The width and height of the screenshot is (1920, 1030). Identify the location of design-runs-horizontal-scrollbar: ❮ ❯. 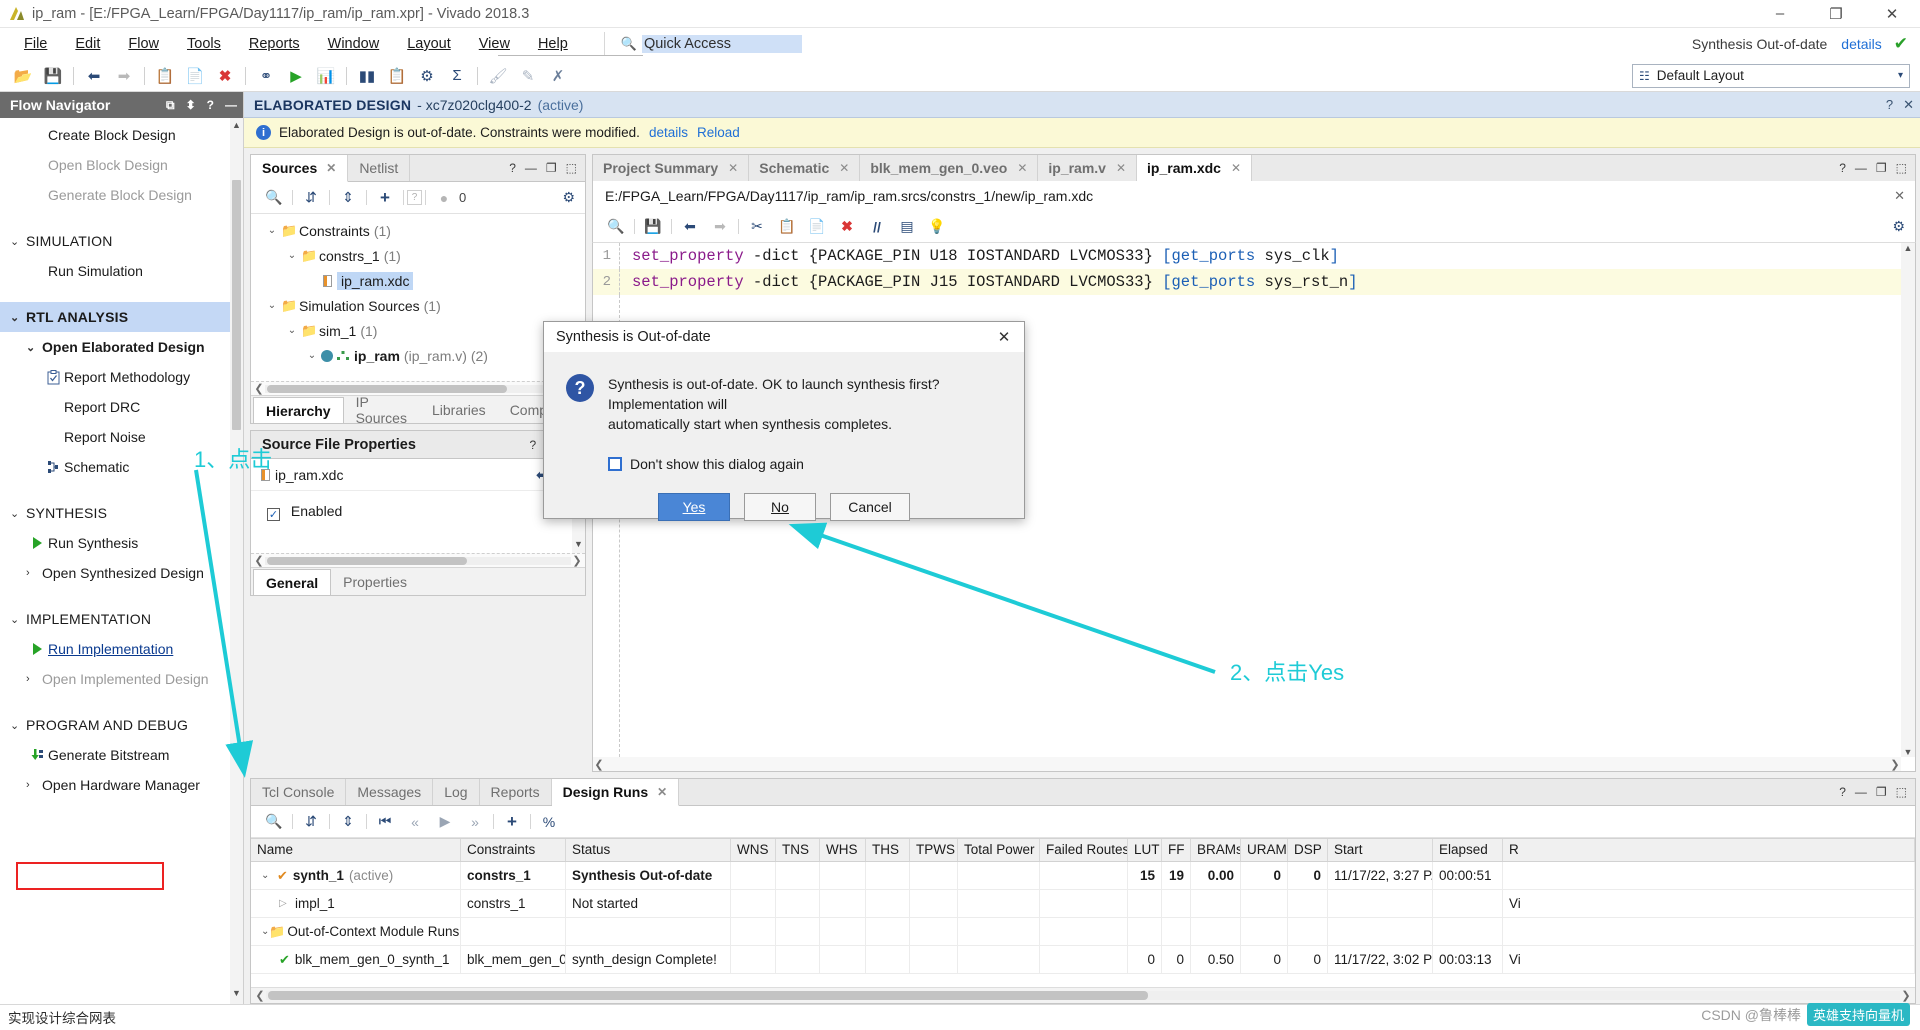
(1083, 995).